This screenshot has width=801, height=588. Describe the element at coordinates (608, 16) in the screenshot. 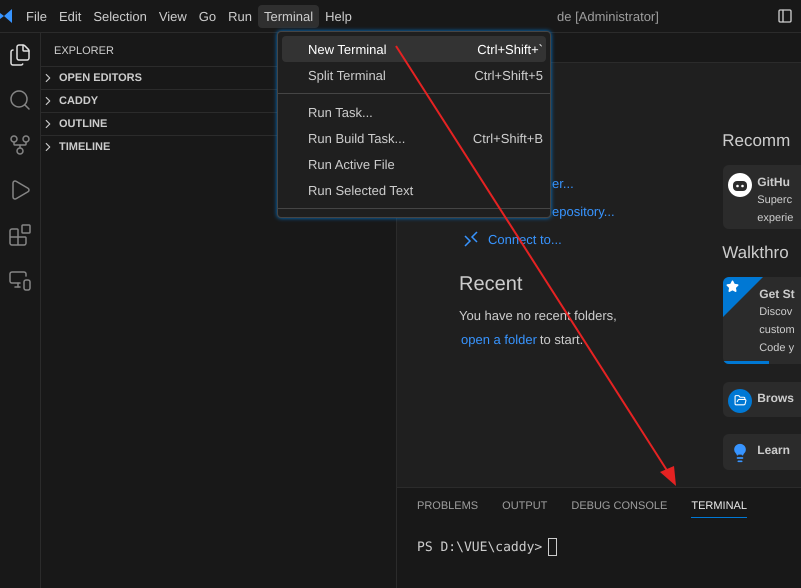

I see `window-title: de [Administrator]` at that location.